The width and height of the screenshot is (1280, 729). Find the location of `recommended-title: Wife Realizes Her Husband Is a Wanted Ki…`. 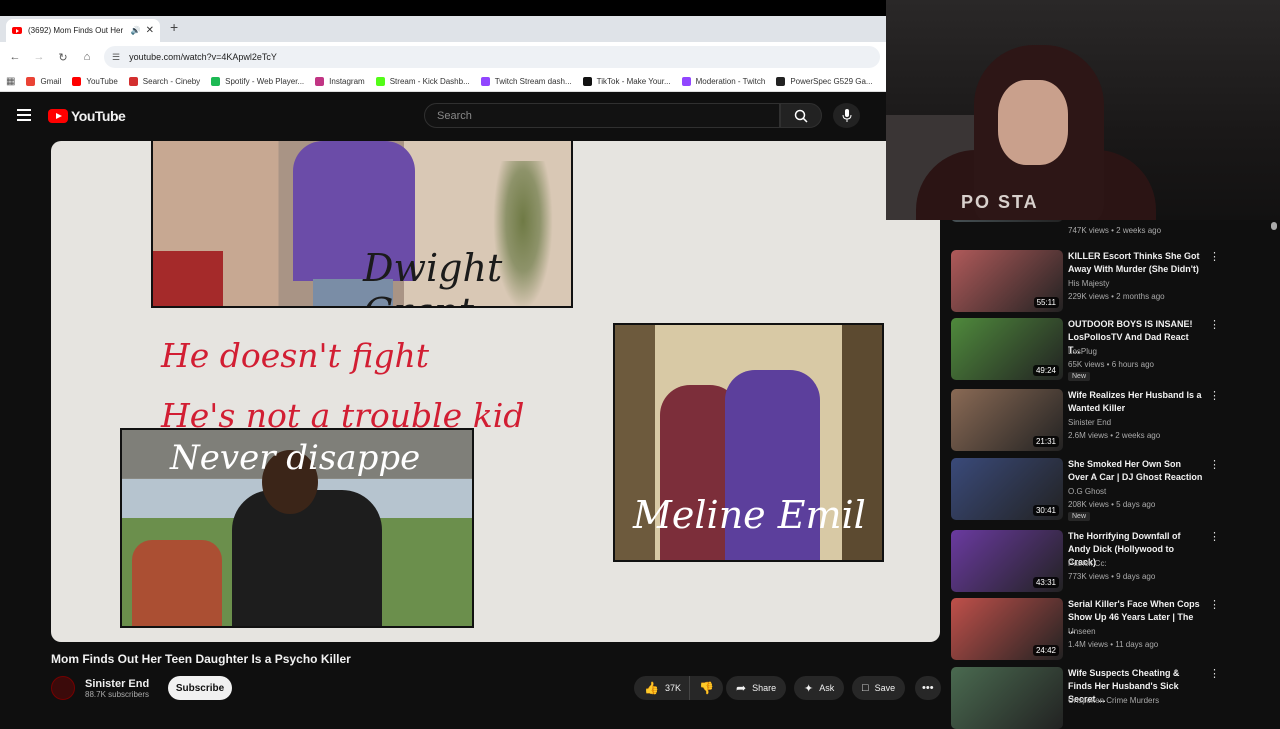

recommended-title: Wife Realizes Her Husband Is a Wanted Ki… is located at coordinates (1135, 402).